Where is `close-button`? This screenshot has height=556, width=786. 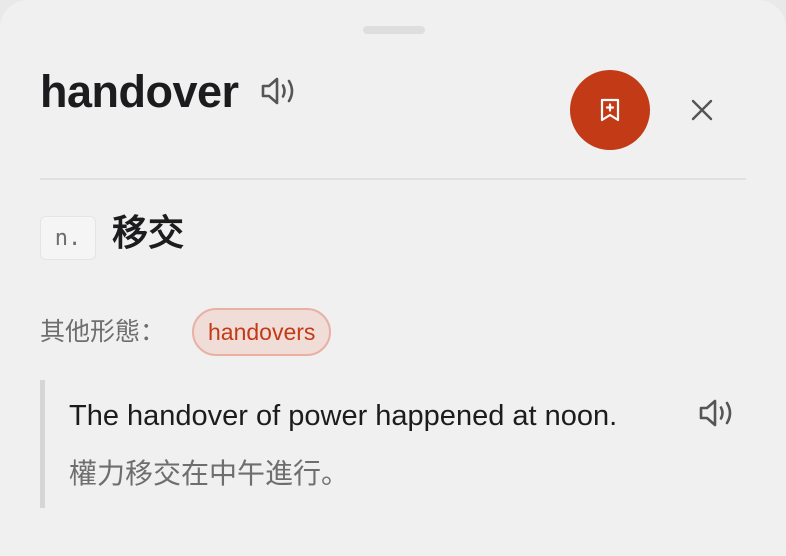
close-button is located at coordinates (702, 110).